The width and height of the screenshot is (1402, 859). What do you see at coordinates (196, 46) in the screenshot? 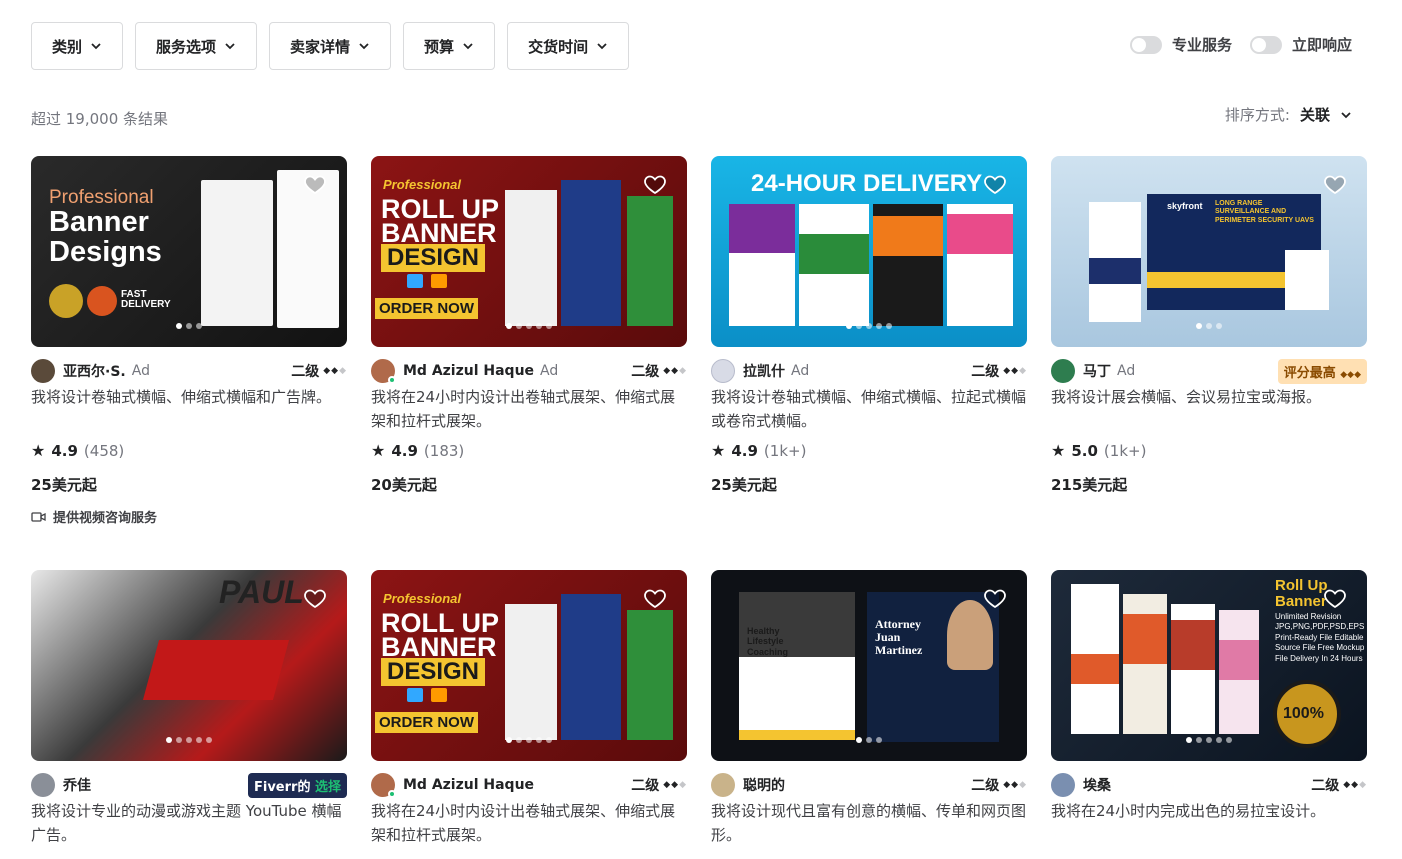
I see `filter-service-options-button: 服务选项` at bounding box center [196, 46].